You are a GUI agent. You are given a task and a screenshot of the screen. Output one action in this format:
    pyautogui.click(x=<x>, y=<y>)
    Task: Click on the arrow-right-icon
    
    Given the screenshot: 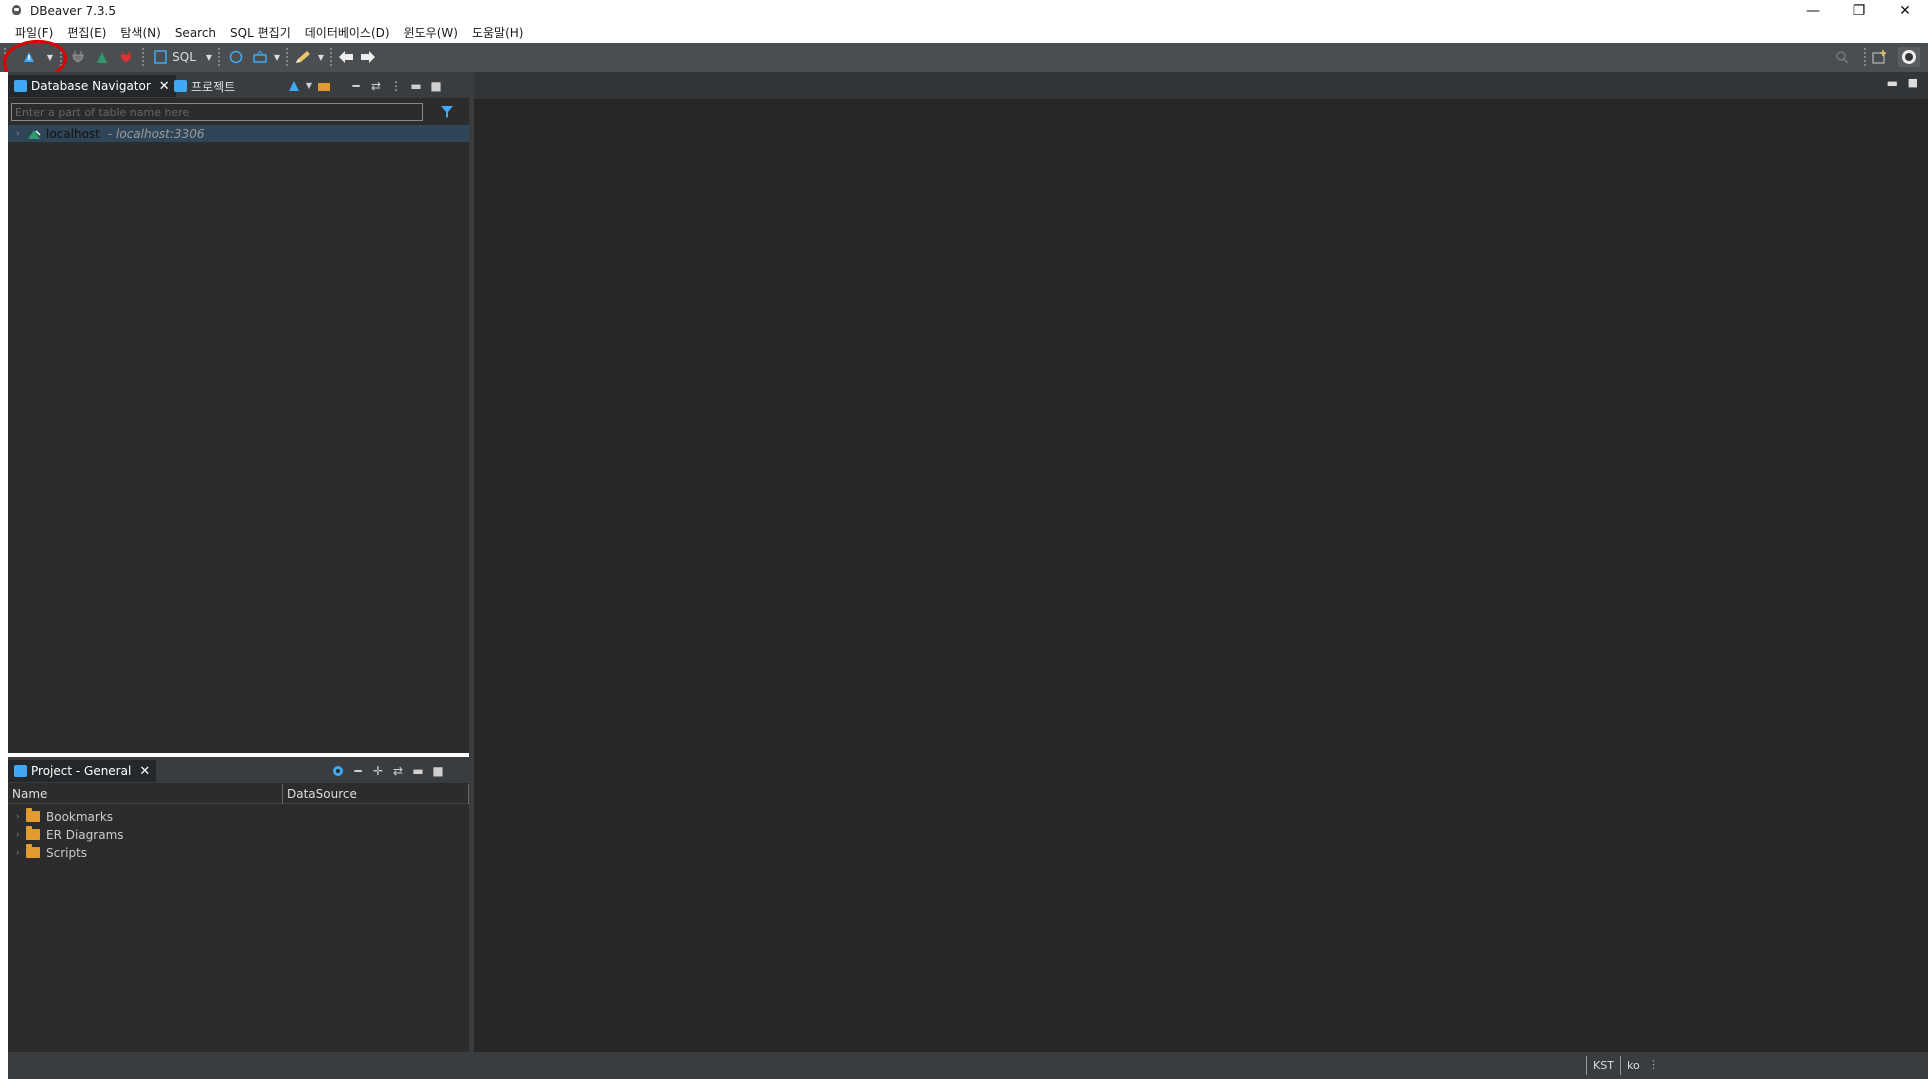 What is the action you would take?
    pyautogui.click(x=368, y=57)
    